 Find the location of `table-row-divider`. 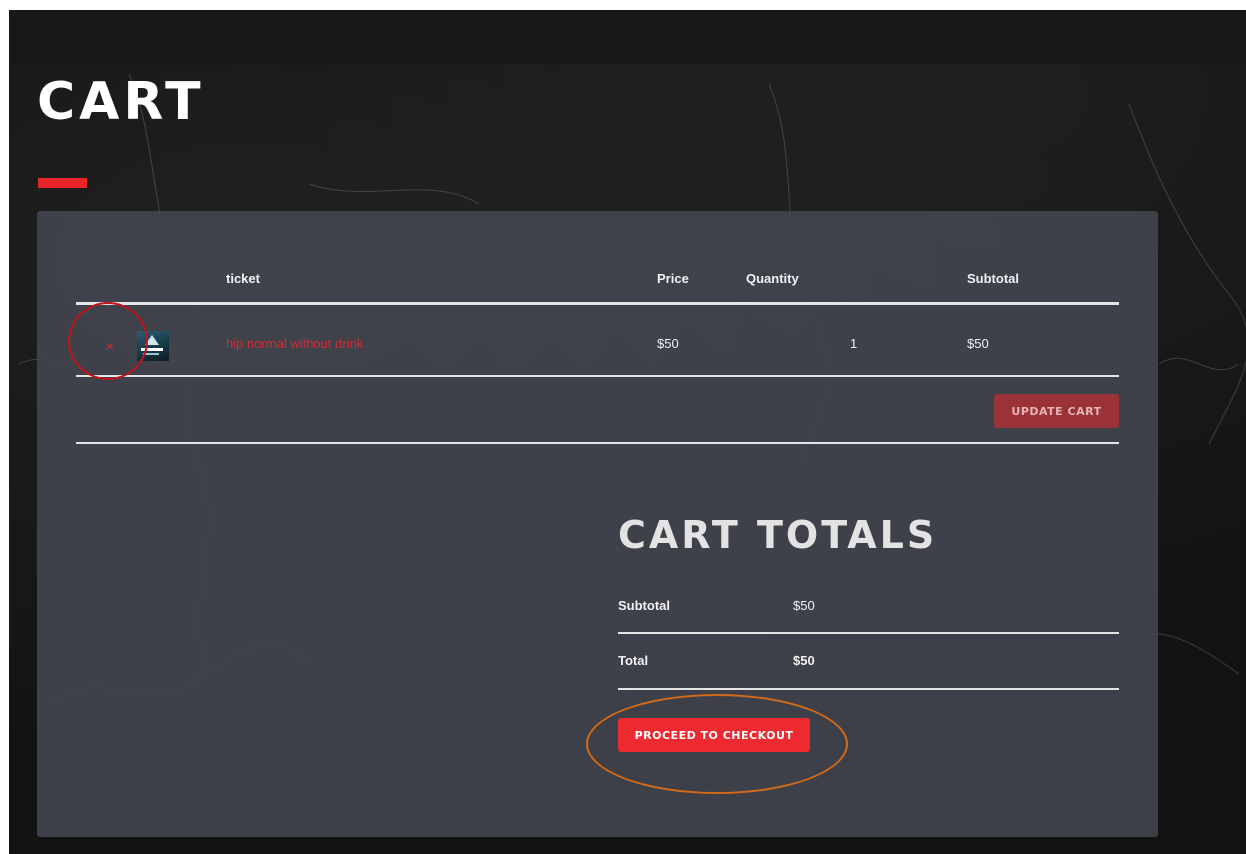

table-row-divider is located at coordinates (597, 376).